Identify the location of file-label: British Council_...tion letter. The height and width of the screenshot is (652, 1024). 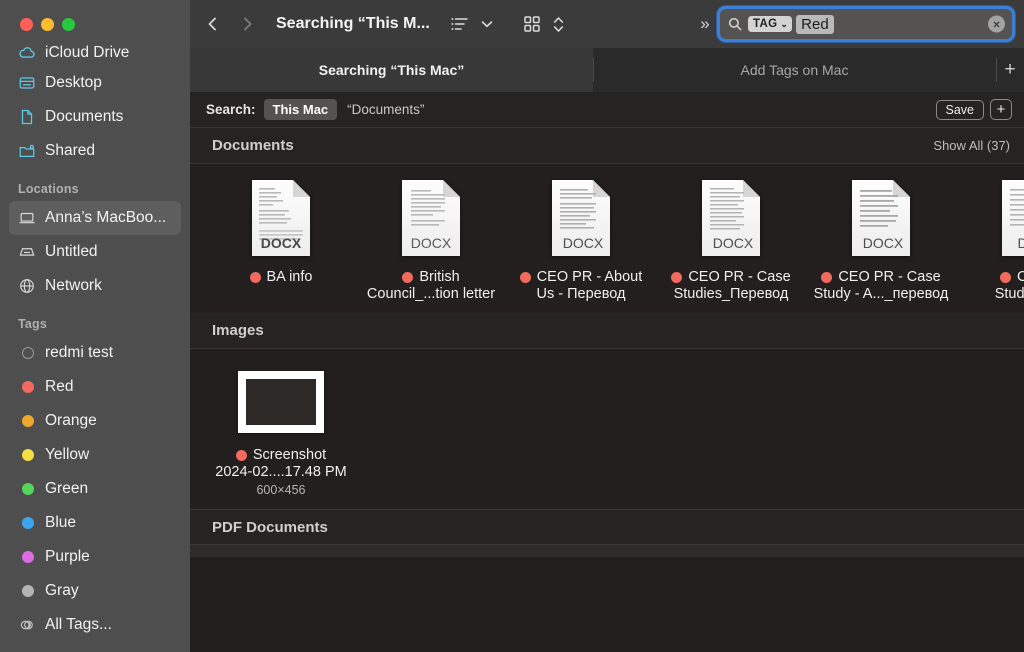
(431, 286).